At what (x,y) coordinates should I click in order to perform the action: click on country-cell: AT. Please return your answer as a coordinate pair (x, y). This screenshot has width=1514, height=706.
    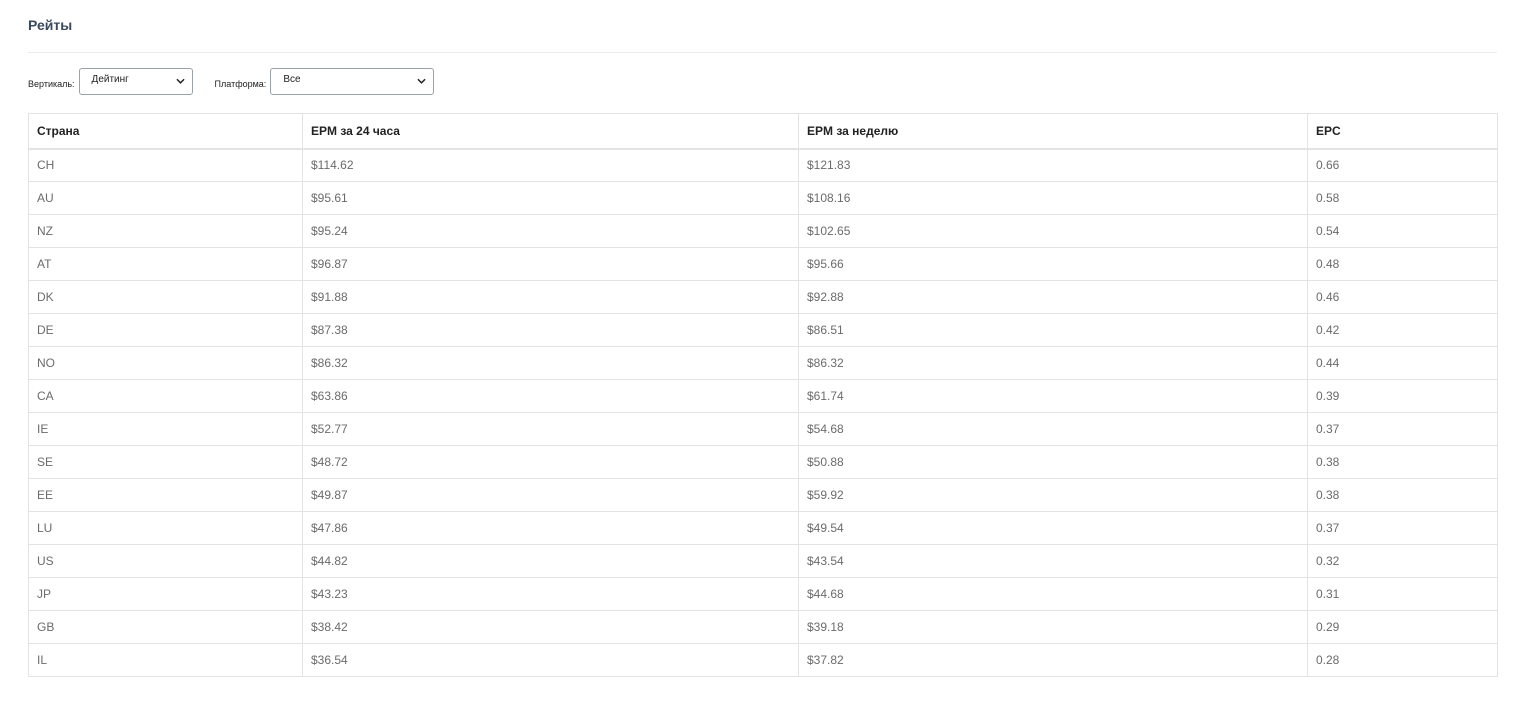
    Looking at the image, I should click on (165, 264).